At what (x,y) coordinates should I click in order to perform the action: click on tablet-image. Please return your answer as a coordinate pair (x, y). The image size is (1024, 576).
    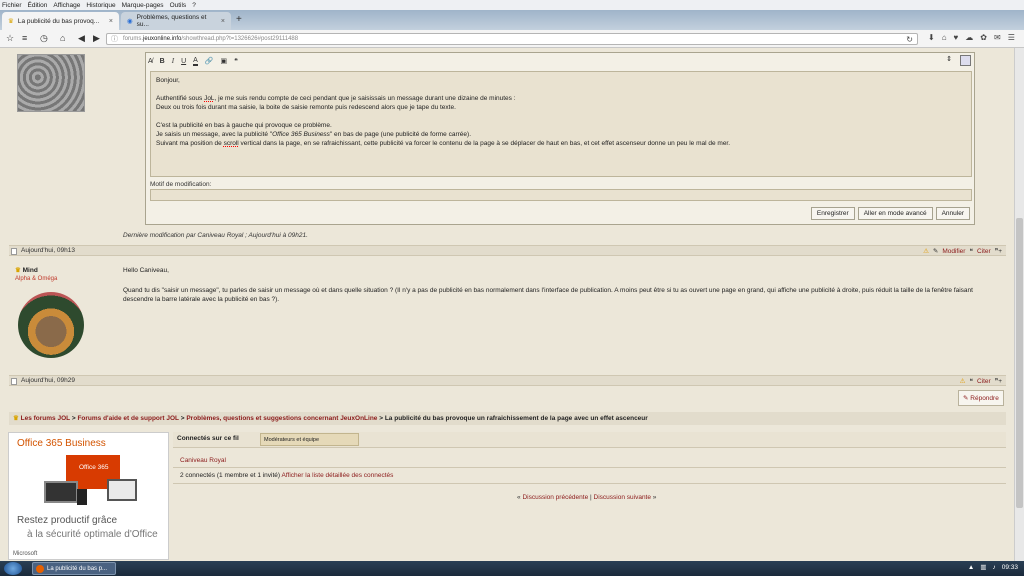
    Looking at the image, I should click on (122, 490).